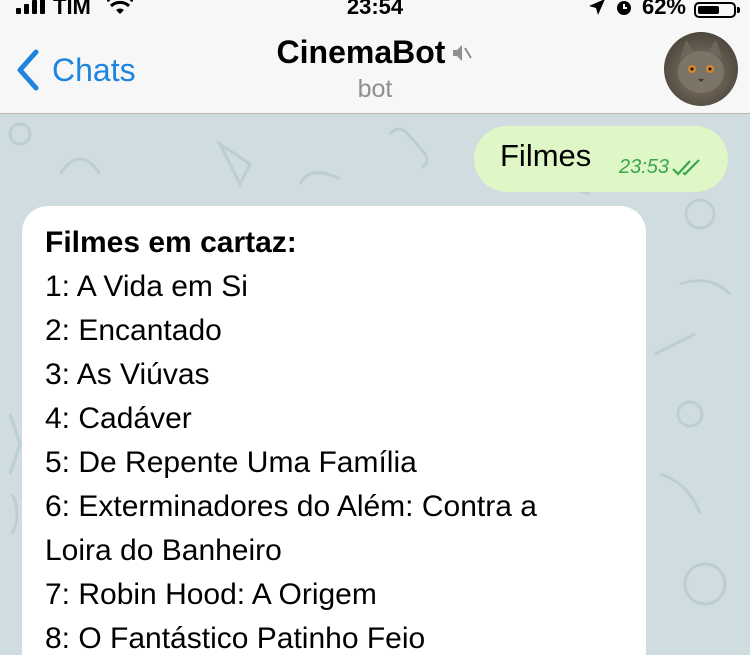 The height and width of the screenshot is (655, 750). Describe the element at coordinates (171, 242) in the screenshot. I see `message-heading: Filmes em cartaz:` at that location.